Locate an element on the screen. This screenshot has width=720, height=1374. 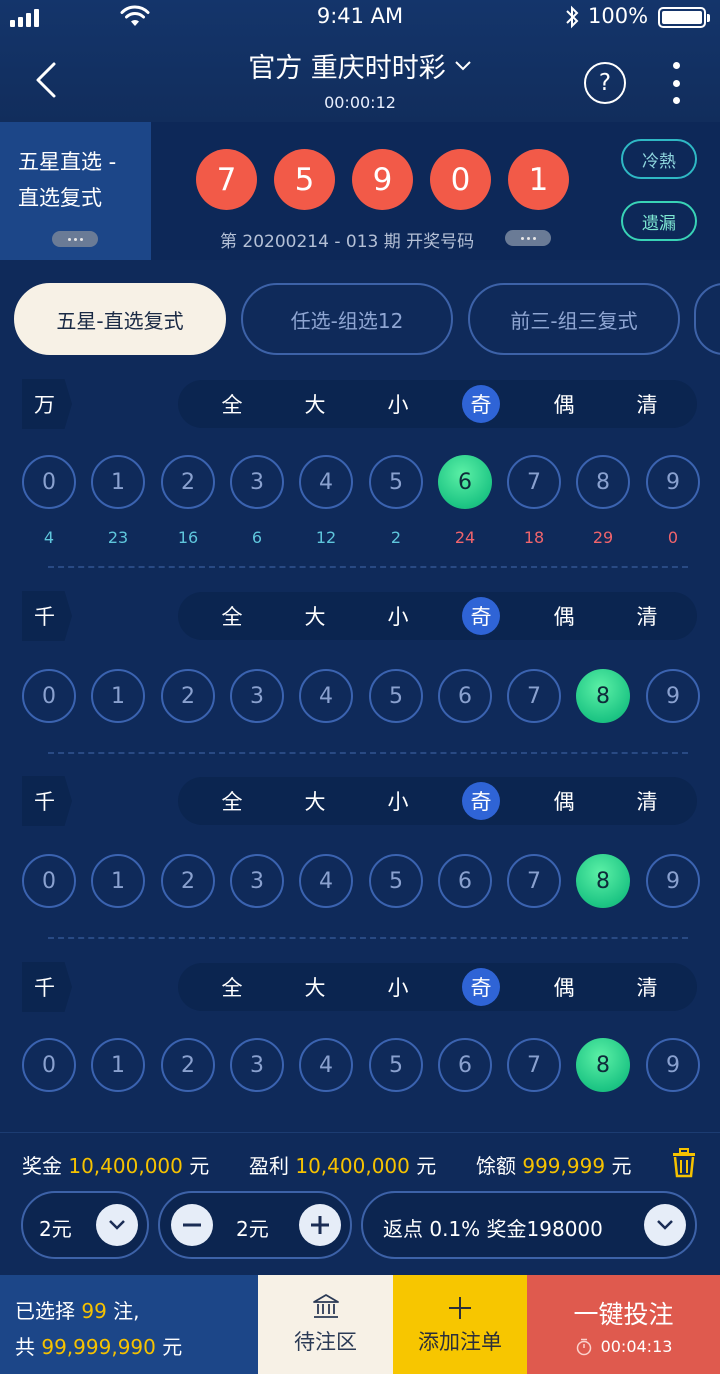
quick-pick-bar: 全 大 小 奇偶 清 is located at coordinates (437, 987).